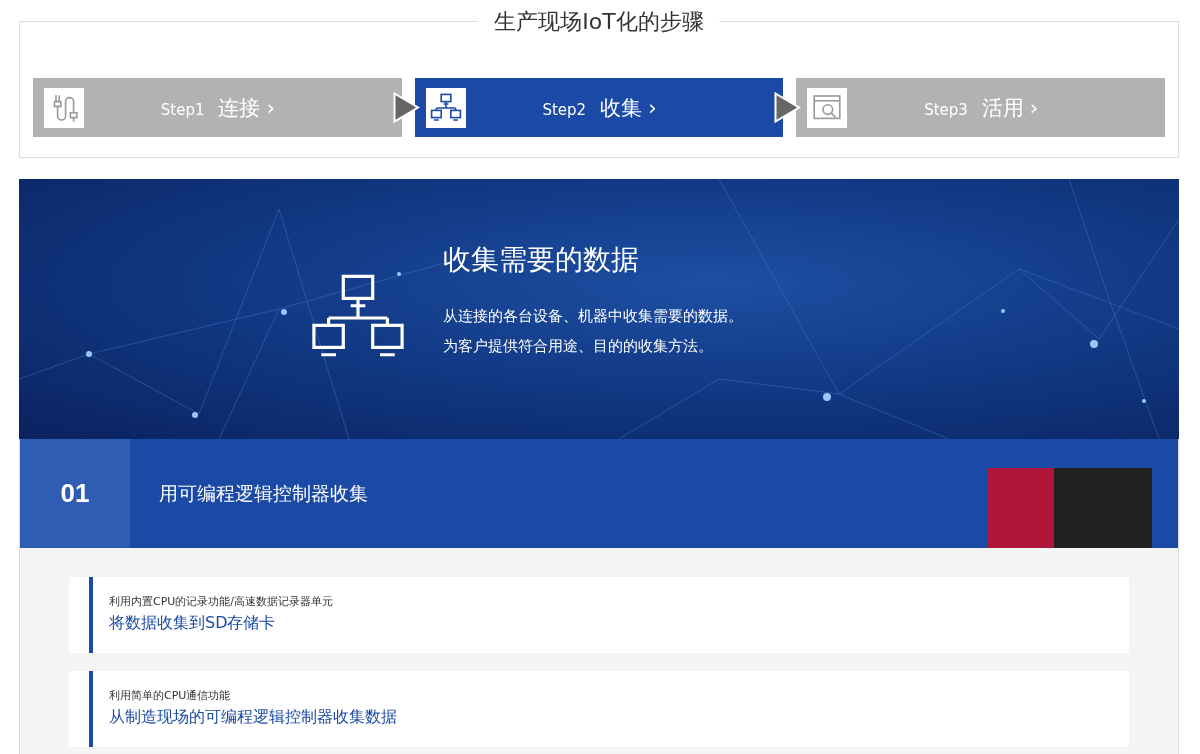 The image size is (1200, 754). I want to click on banner-title: 收集需要的数据, so click(541, 260).